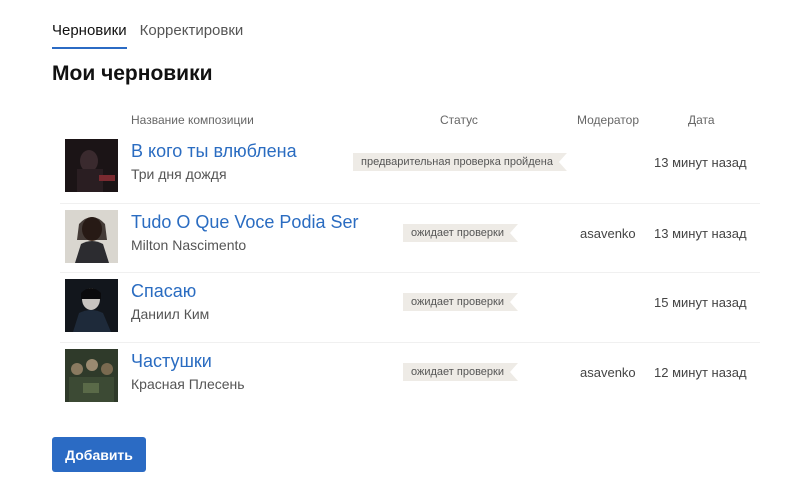  I want to click on tab-corrections: Корректировки, so click(192, 34).